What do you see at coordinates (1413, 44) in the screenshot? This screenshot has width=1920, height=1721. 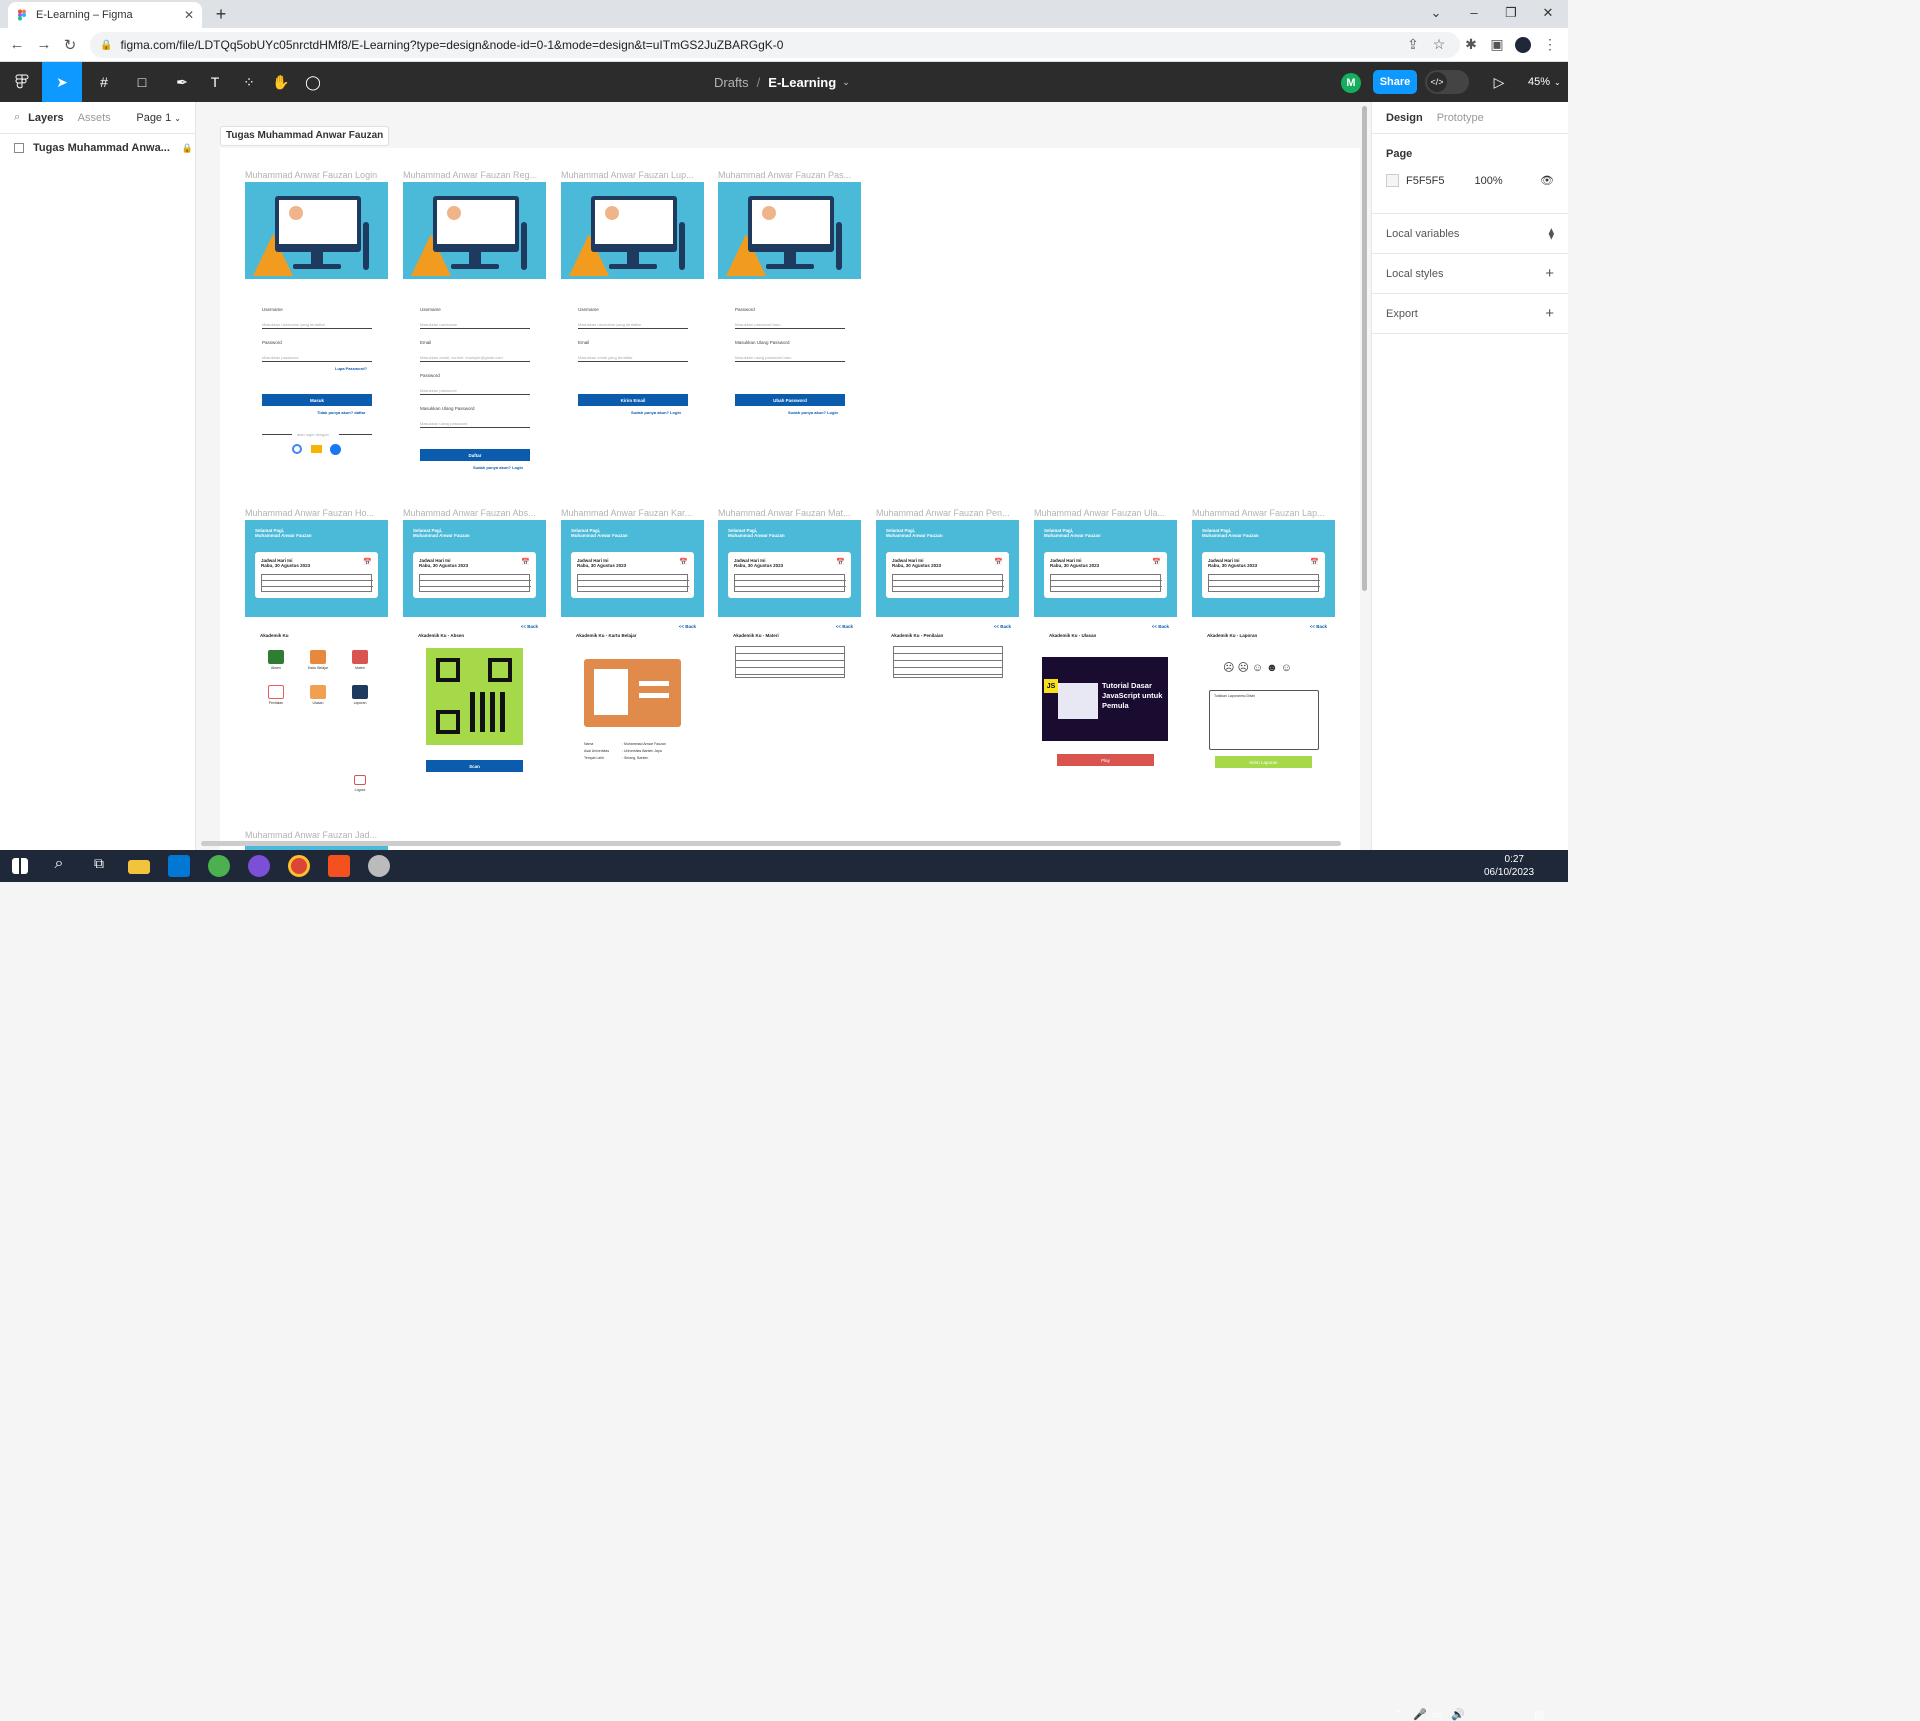 I see `share-page-icon: ⇪` at bounding box center [1413, 44].